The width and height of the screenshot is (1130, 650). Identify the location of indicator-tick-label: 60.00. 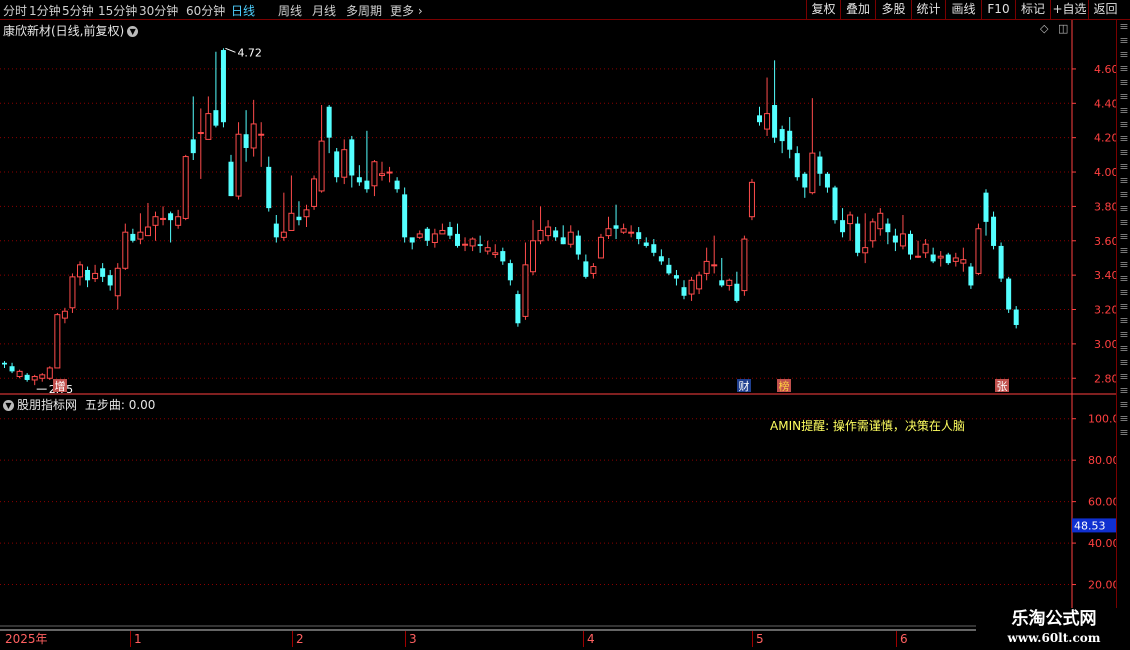
(1104, 502).